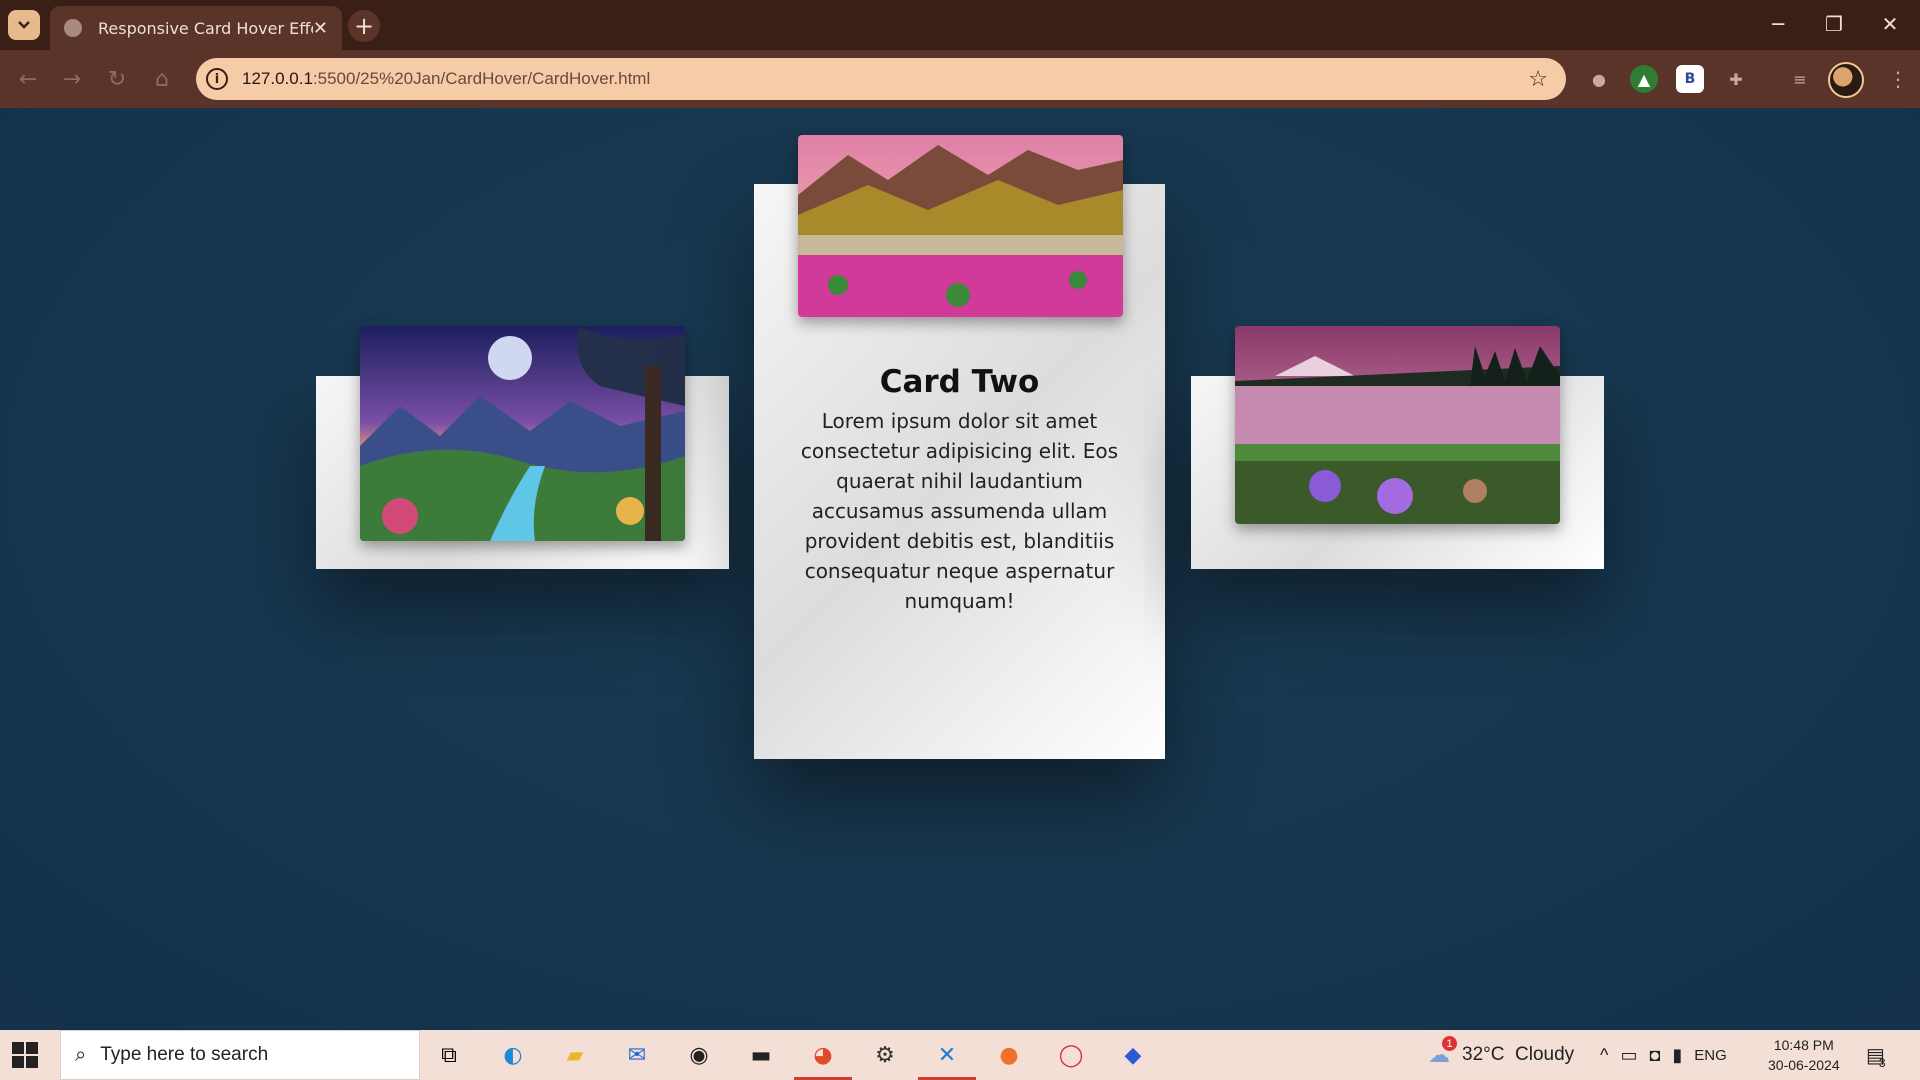  I want to click on reload-icon: ↻, so click(117, 79).